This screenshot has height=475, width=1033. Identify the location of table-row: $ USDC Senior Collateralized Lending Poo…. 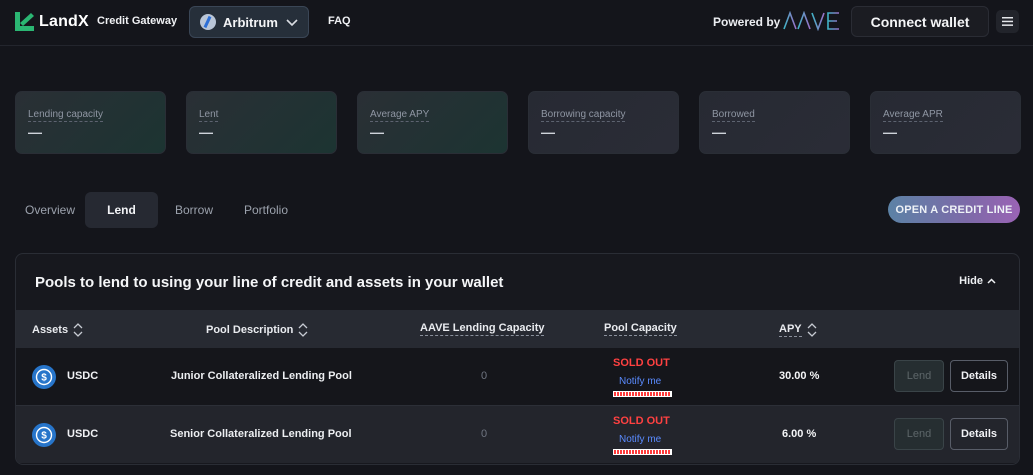
(517, 434).